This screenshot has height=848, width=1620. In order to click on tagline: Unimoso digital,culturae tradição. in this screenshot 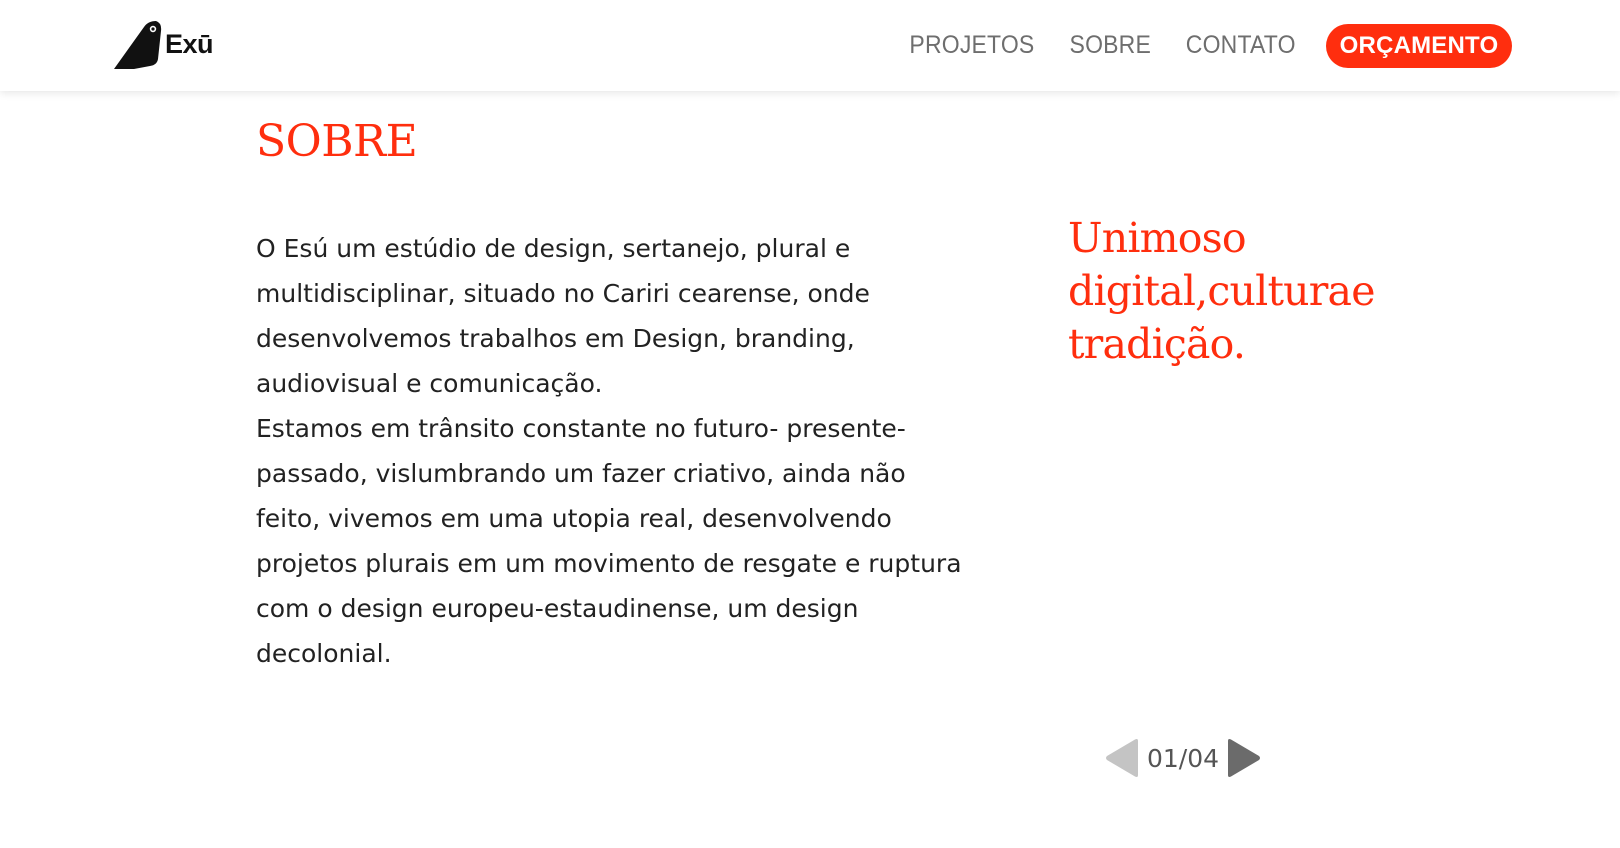, I will do `click(1228, 291)`.